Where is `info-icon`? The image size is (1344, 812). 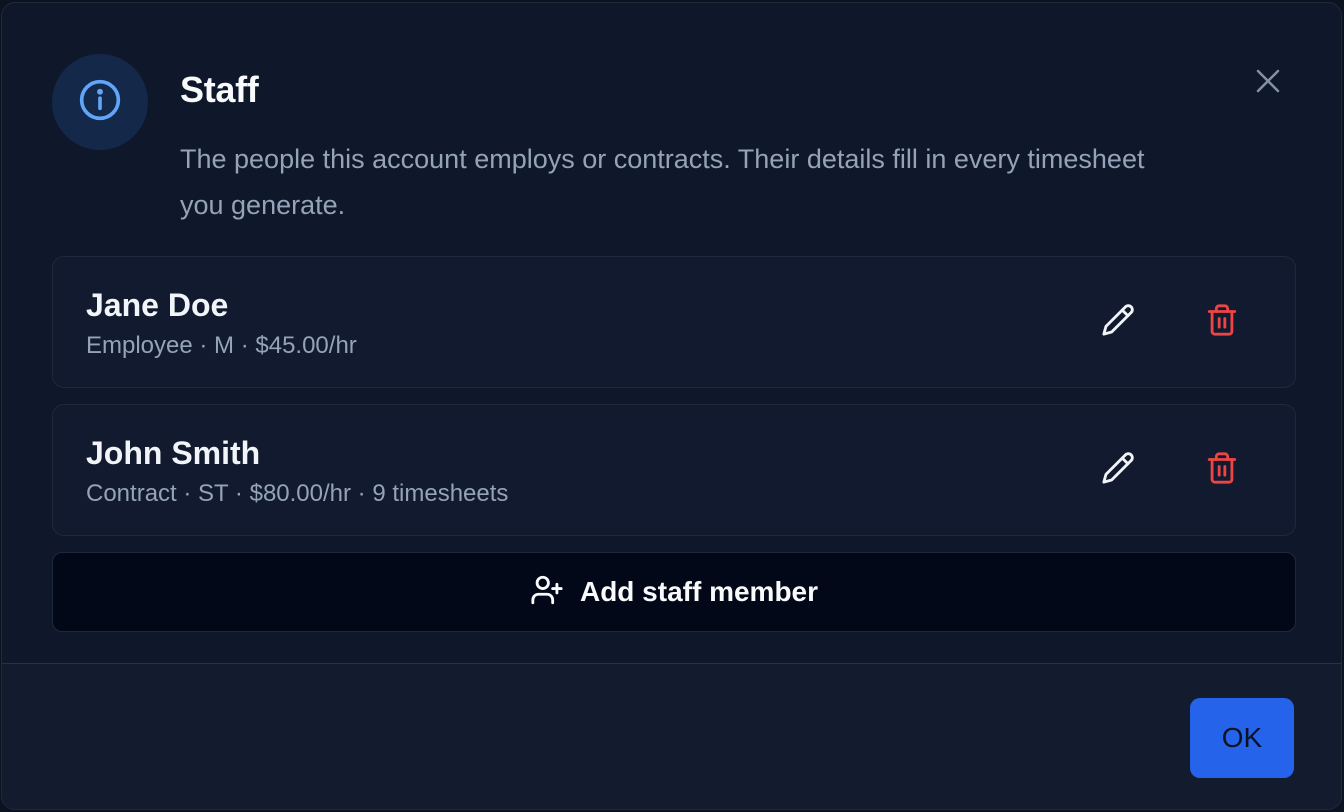 info-icon is located at coordinates (100, 102).